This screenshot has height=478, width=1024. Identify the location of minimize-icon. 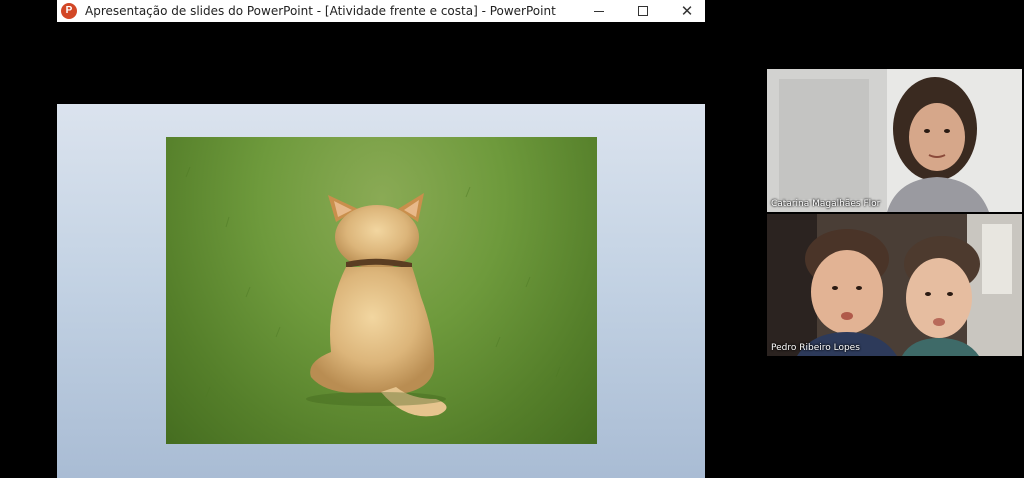
(599, 11).